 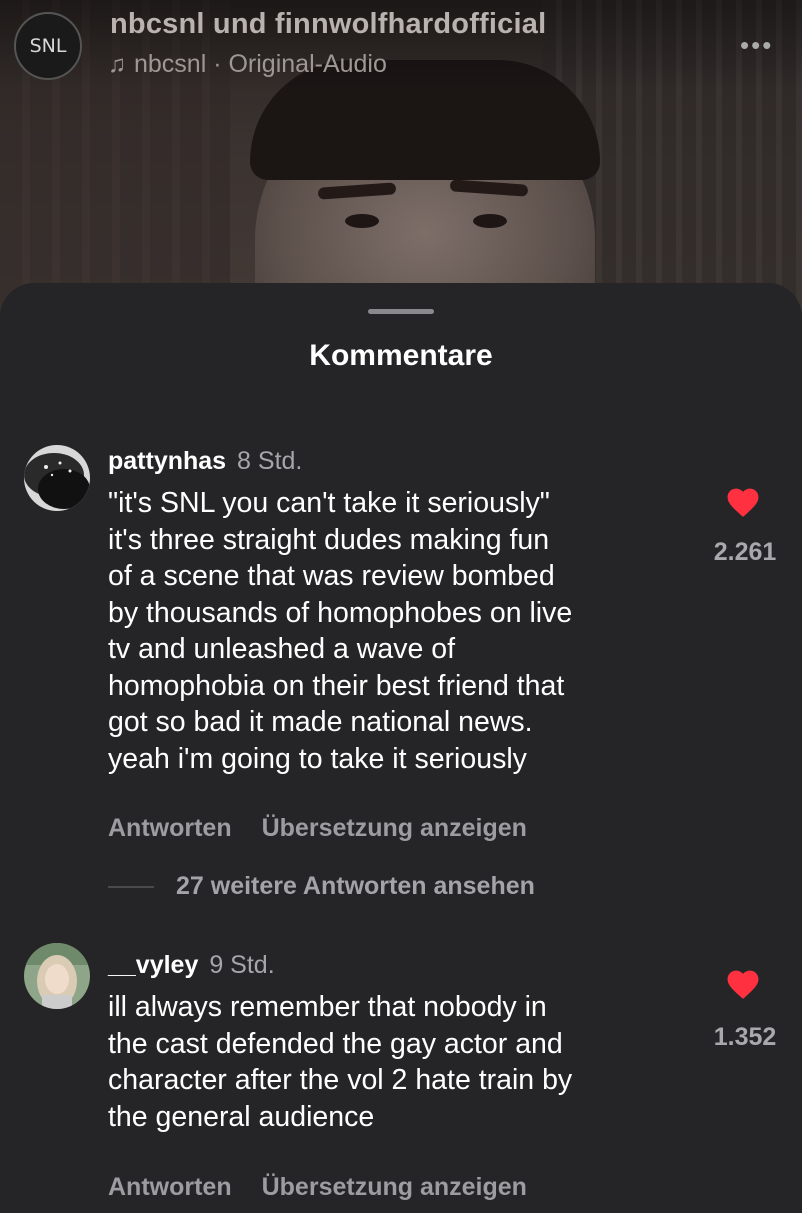 I want to click on comment-line: by thousands of homophobes on live, so click(x=340, y=612).